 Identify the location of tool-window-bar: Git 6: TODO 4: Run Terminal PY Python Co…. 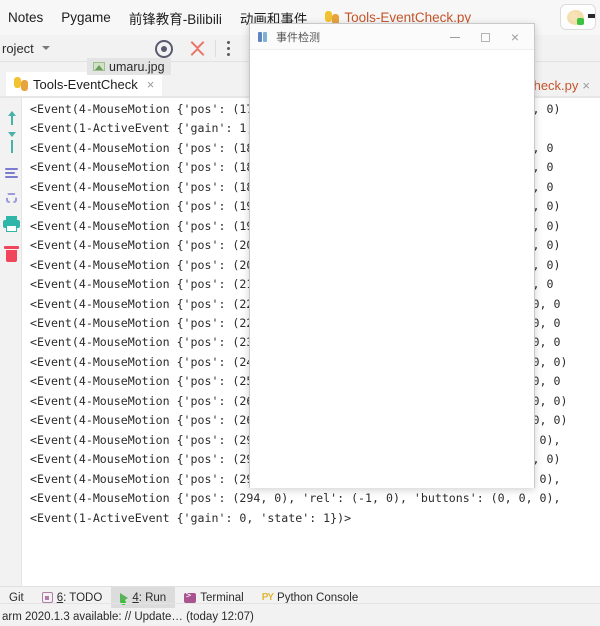
(300, 597).